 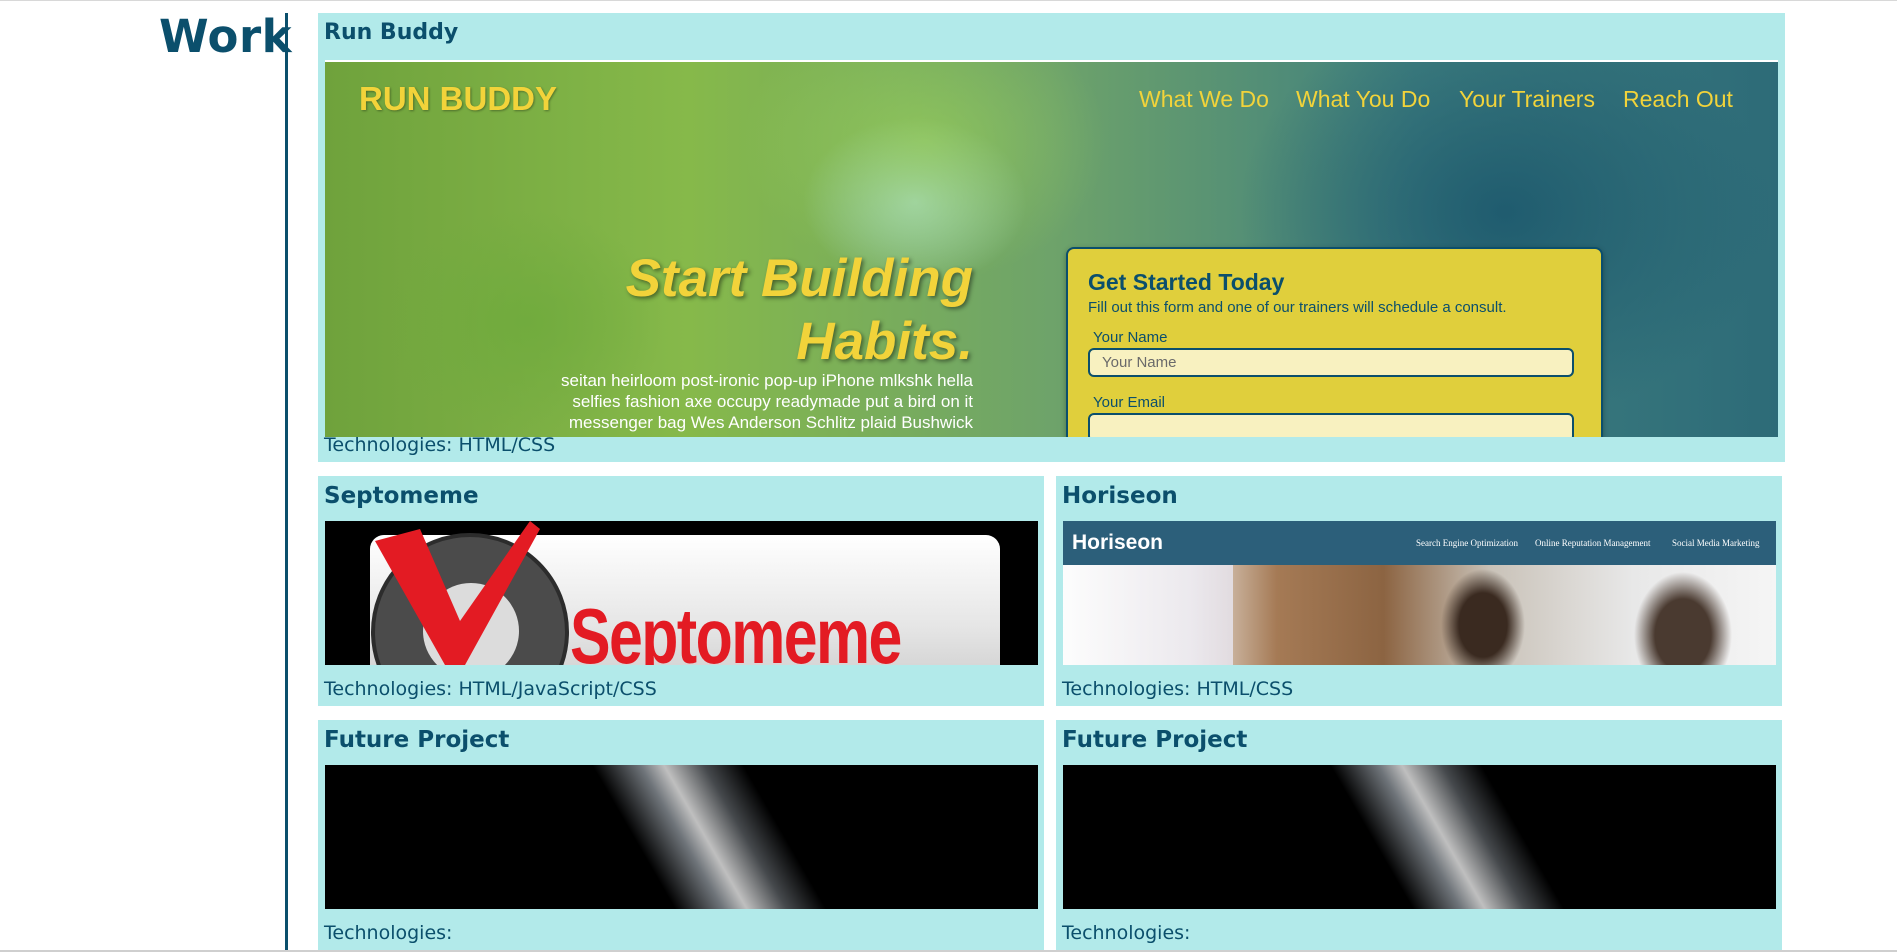 What do you see at coordinates (1130, 337) in the screenshot?
I see `name-label: Your Name` at bounding box center [1130, 337].